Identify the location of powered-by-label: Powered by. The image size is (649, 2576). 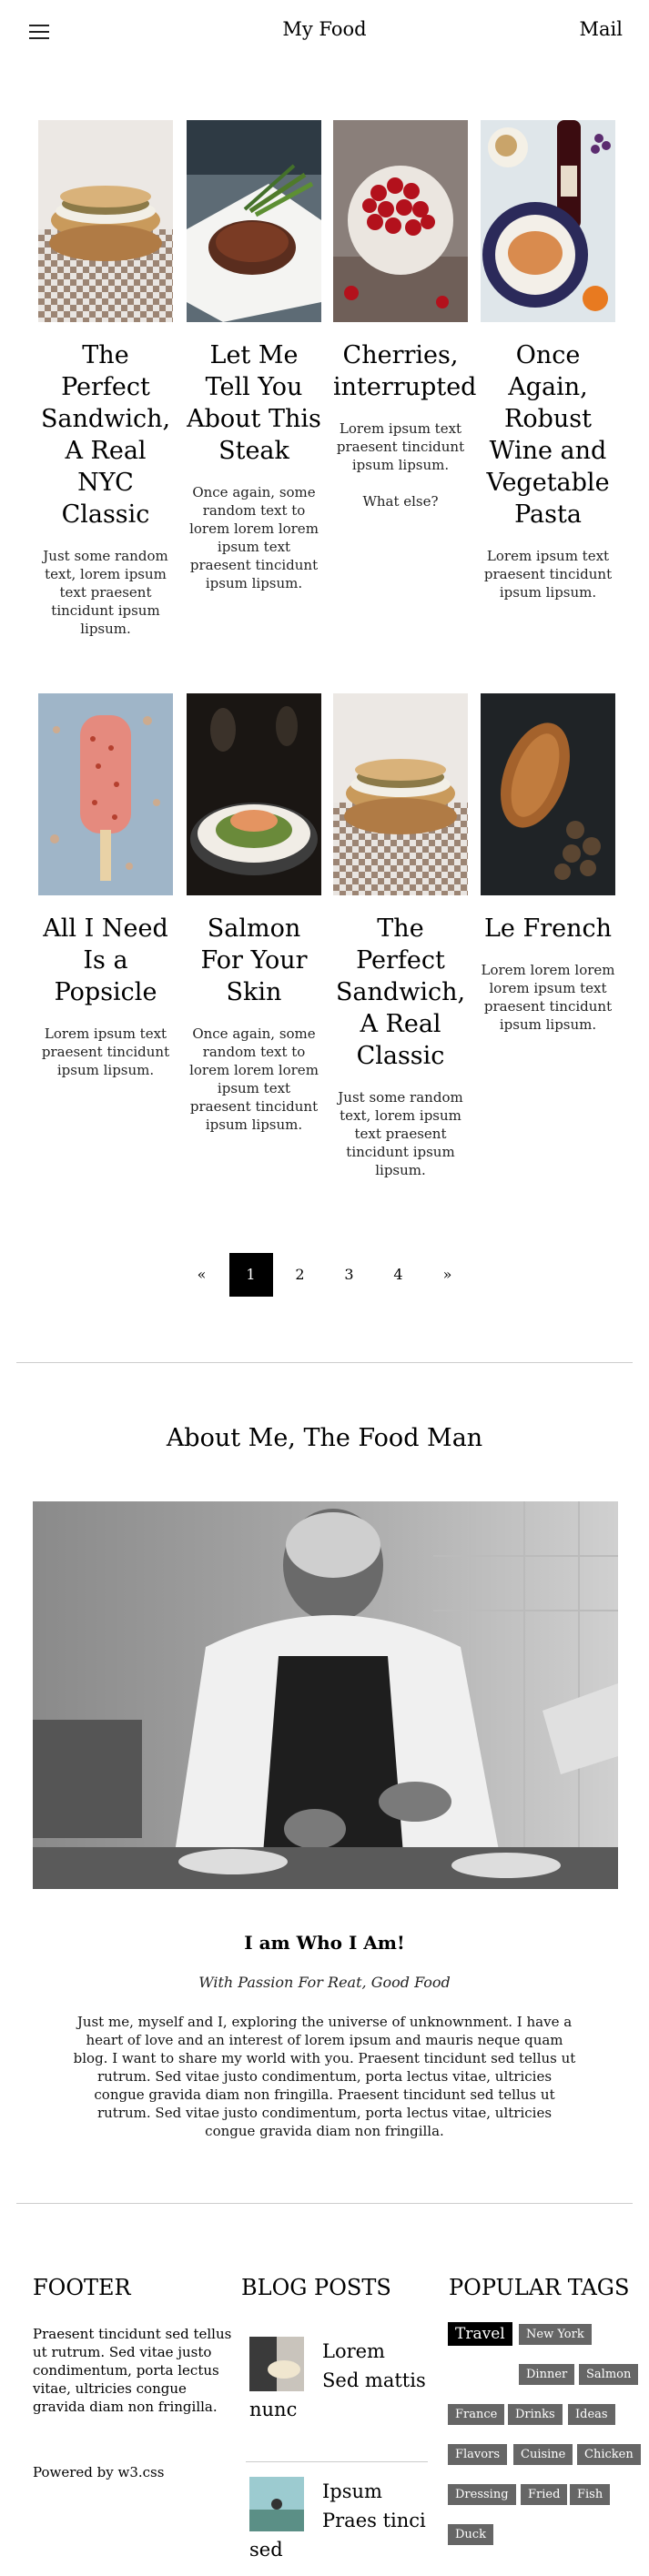
(75, 2472).